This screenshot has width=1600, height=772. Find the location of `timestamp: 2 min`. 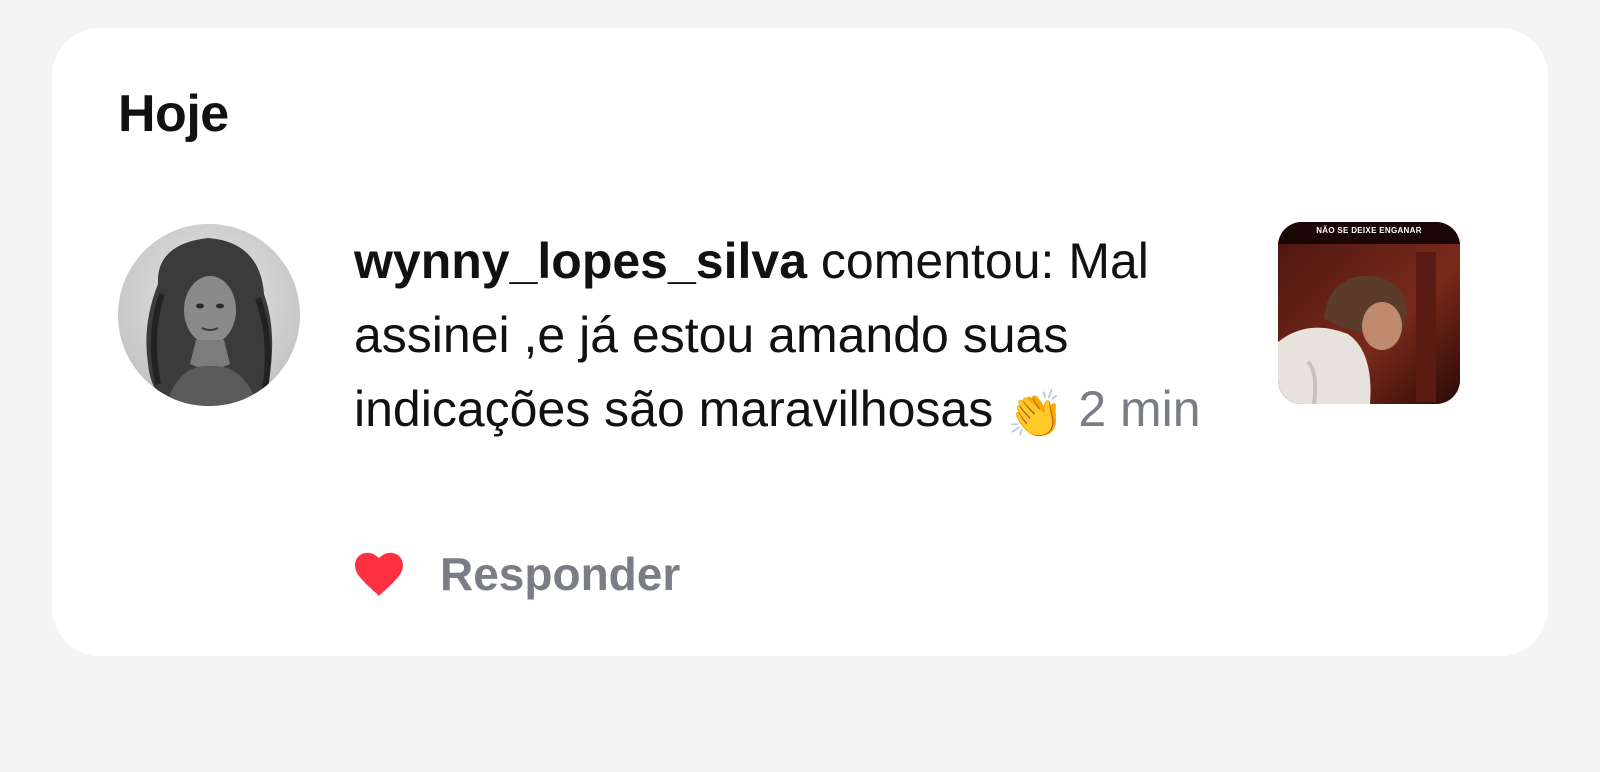

timestamp: 2 min is located at coordinates (1139, 409).